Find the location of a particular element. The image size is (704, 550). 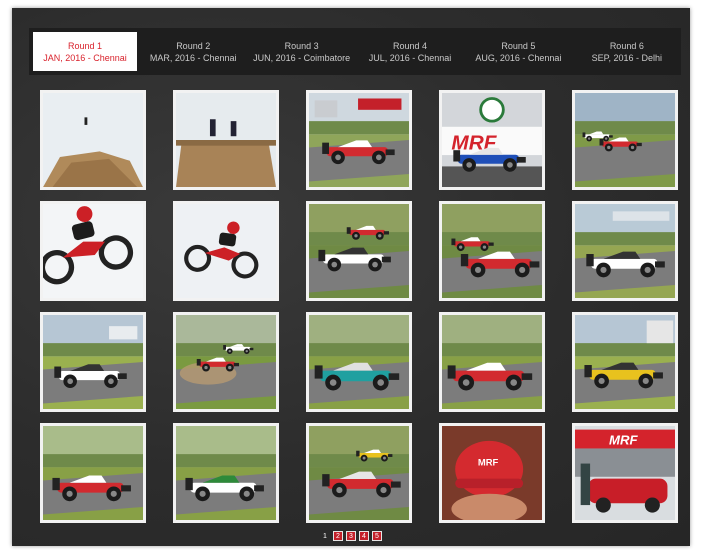

pagination: 12345 is located at coordinates (351, 536).